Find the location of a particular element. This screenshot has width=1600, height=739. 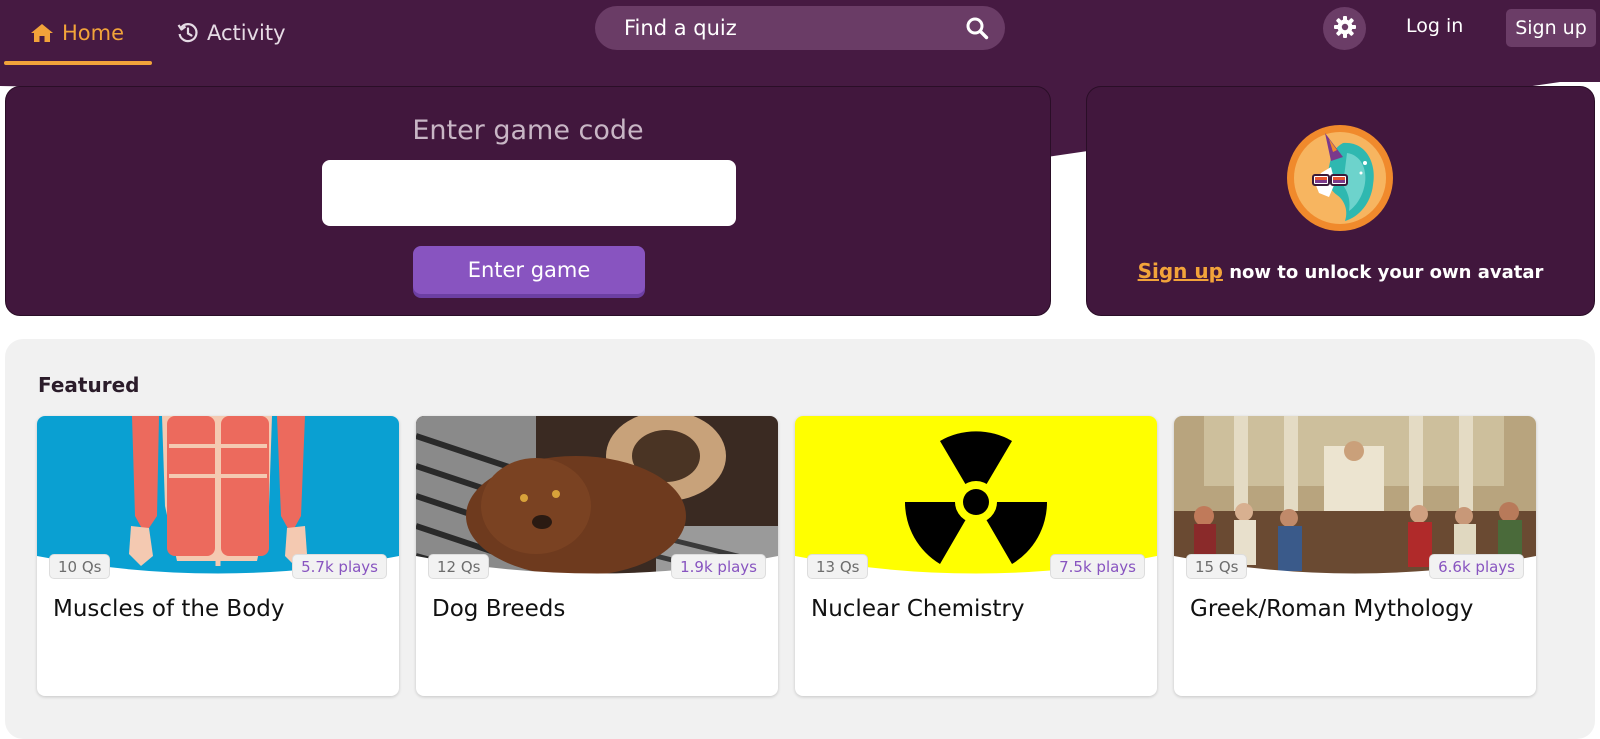

home-icon is located at coordinates (42, 33).